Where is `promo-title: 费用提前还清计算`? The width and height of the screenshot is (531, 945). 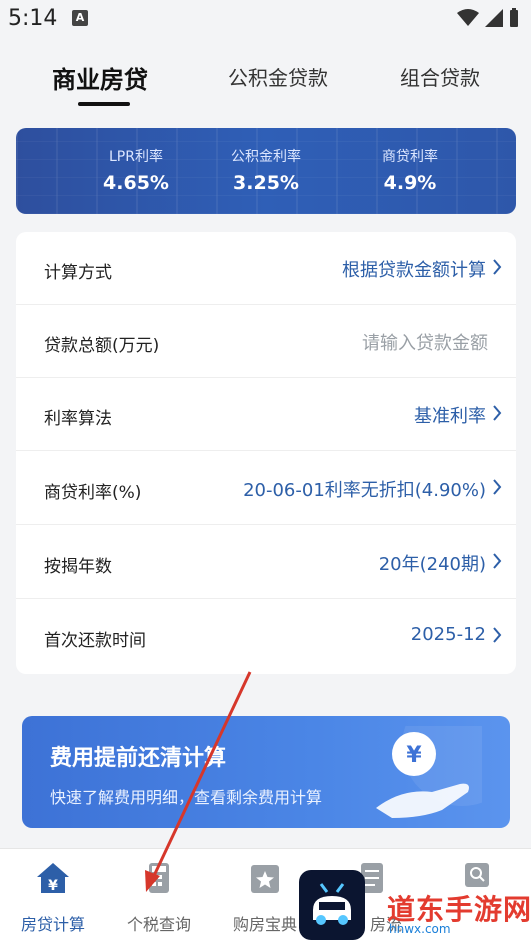
promo-title: 费用提前还清计算 is located at coordinates (138, 758).